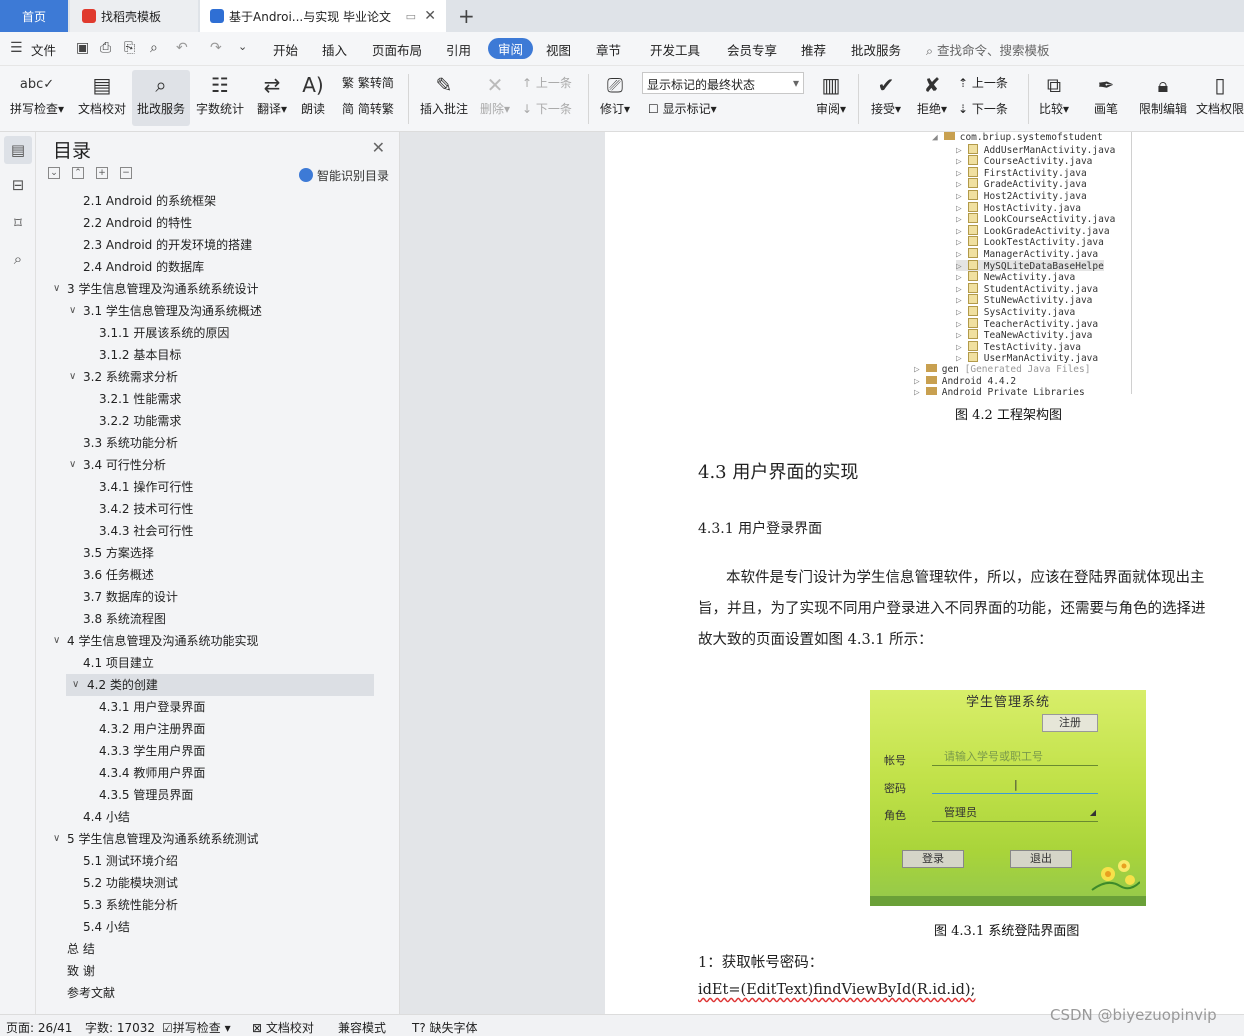  What do you see at coordinates (272, 98) in the screenshot?
I see `translate-button: ⇄ 翻译▾` at bounding box center [272, 98].